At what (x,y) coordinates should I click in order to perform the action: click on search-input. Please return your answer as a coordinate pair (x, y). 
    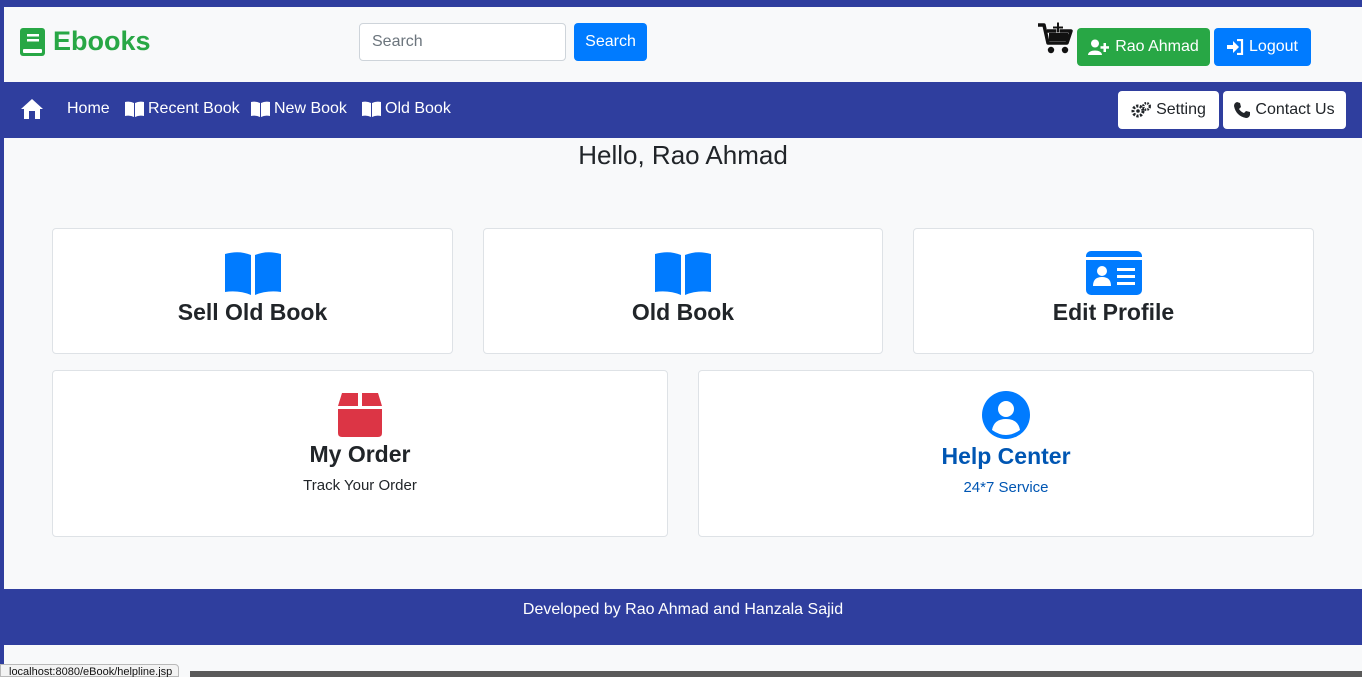
    Looking at the image, I should click on (462, 42).